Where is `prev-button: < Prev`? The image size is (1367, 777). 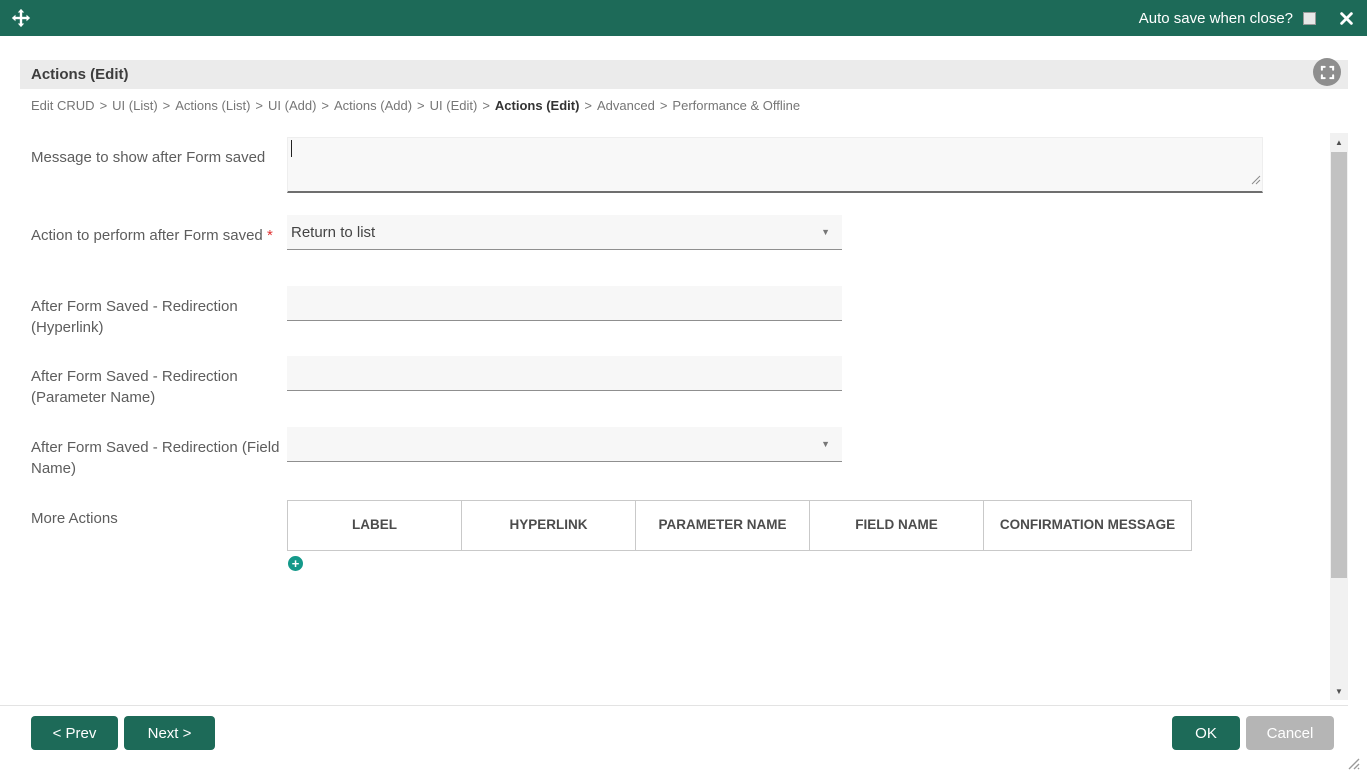 prev-button: < Prev is located at coordinates (74, 733).